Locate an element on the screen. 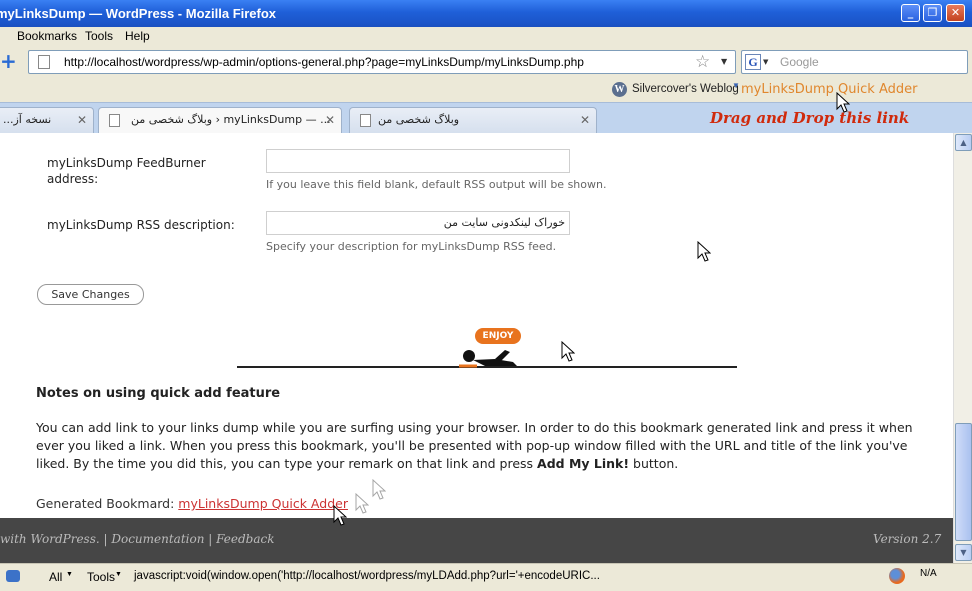 The height and width of the screenshot is (591, 972). tab-3-close-icon: ✕ is located at coordinates (585, 120).